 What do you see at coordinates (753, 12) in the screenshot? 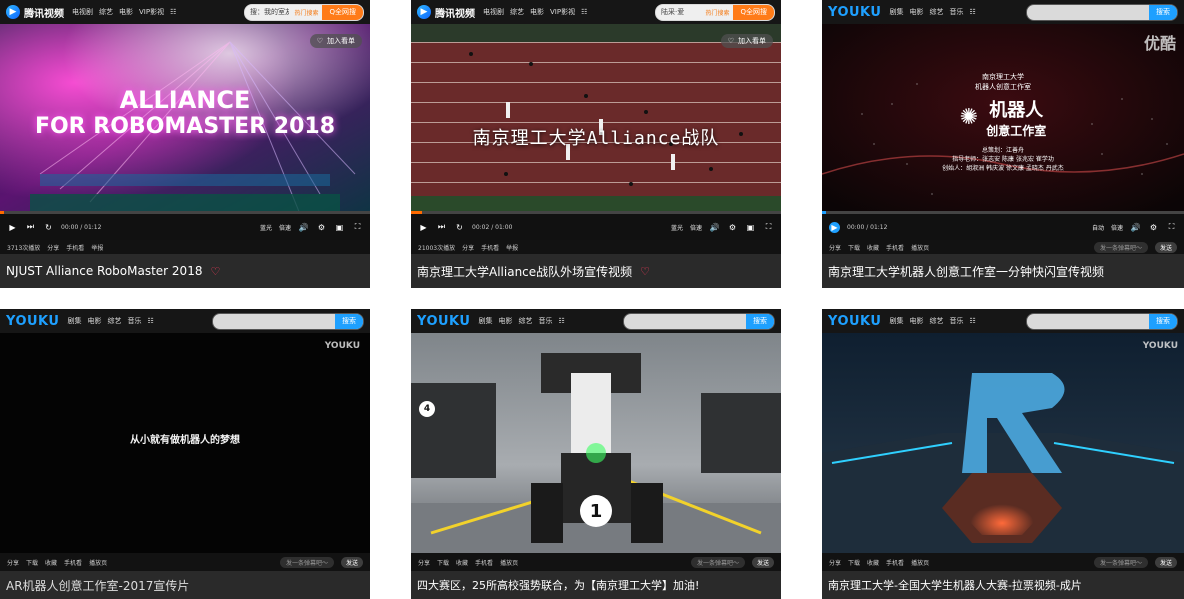
I see `search-button: Q全网搜` at bounding box center [753, 12].